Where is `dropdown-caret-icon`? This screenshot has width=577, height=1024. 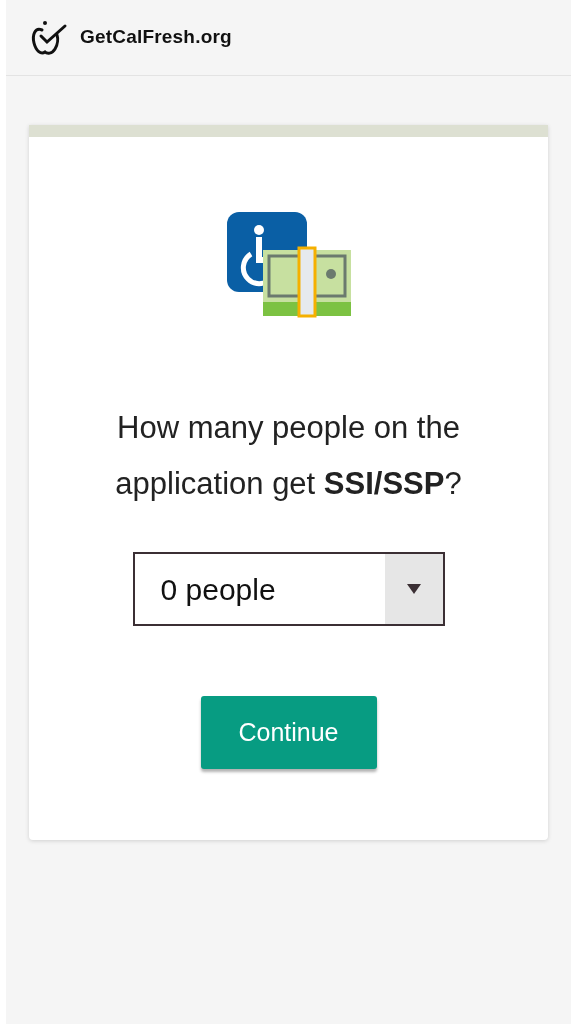
dropdown-caret-icon is located at coordinates (413, 589).